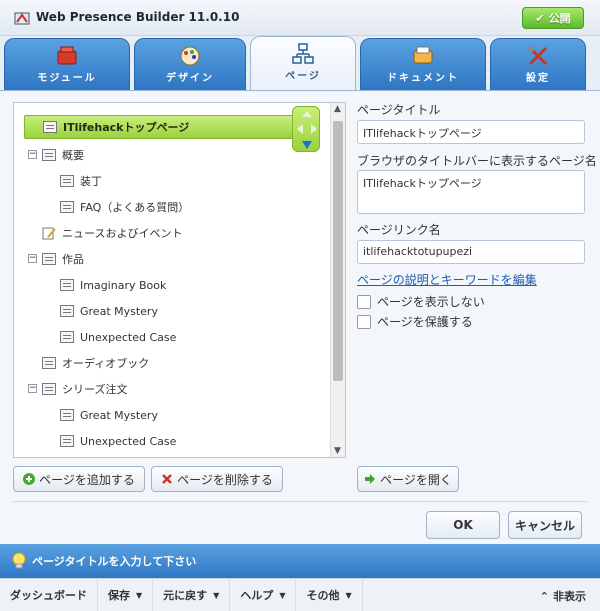  I want to click on delete-page-label: ページを削除する, so click(225, 479).